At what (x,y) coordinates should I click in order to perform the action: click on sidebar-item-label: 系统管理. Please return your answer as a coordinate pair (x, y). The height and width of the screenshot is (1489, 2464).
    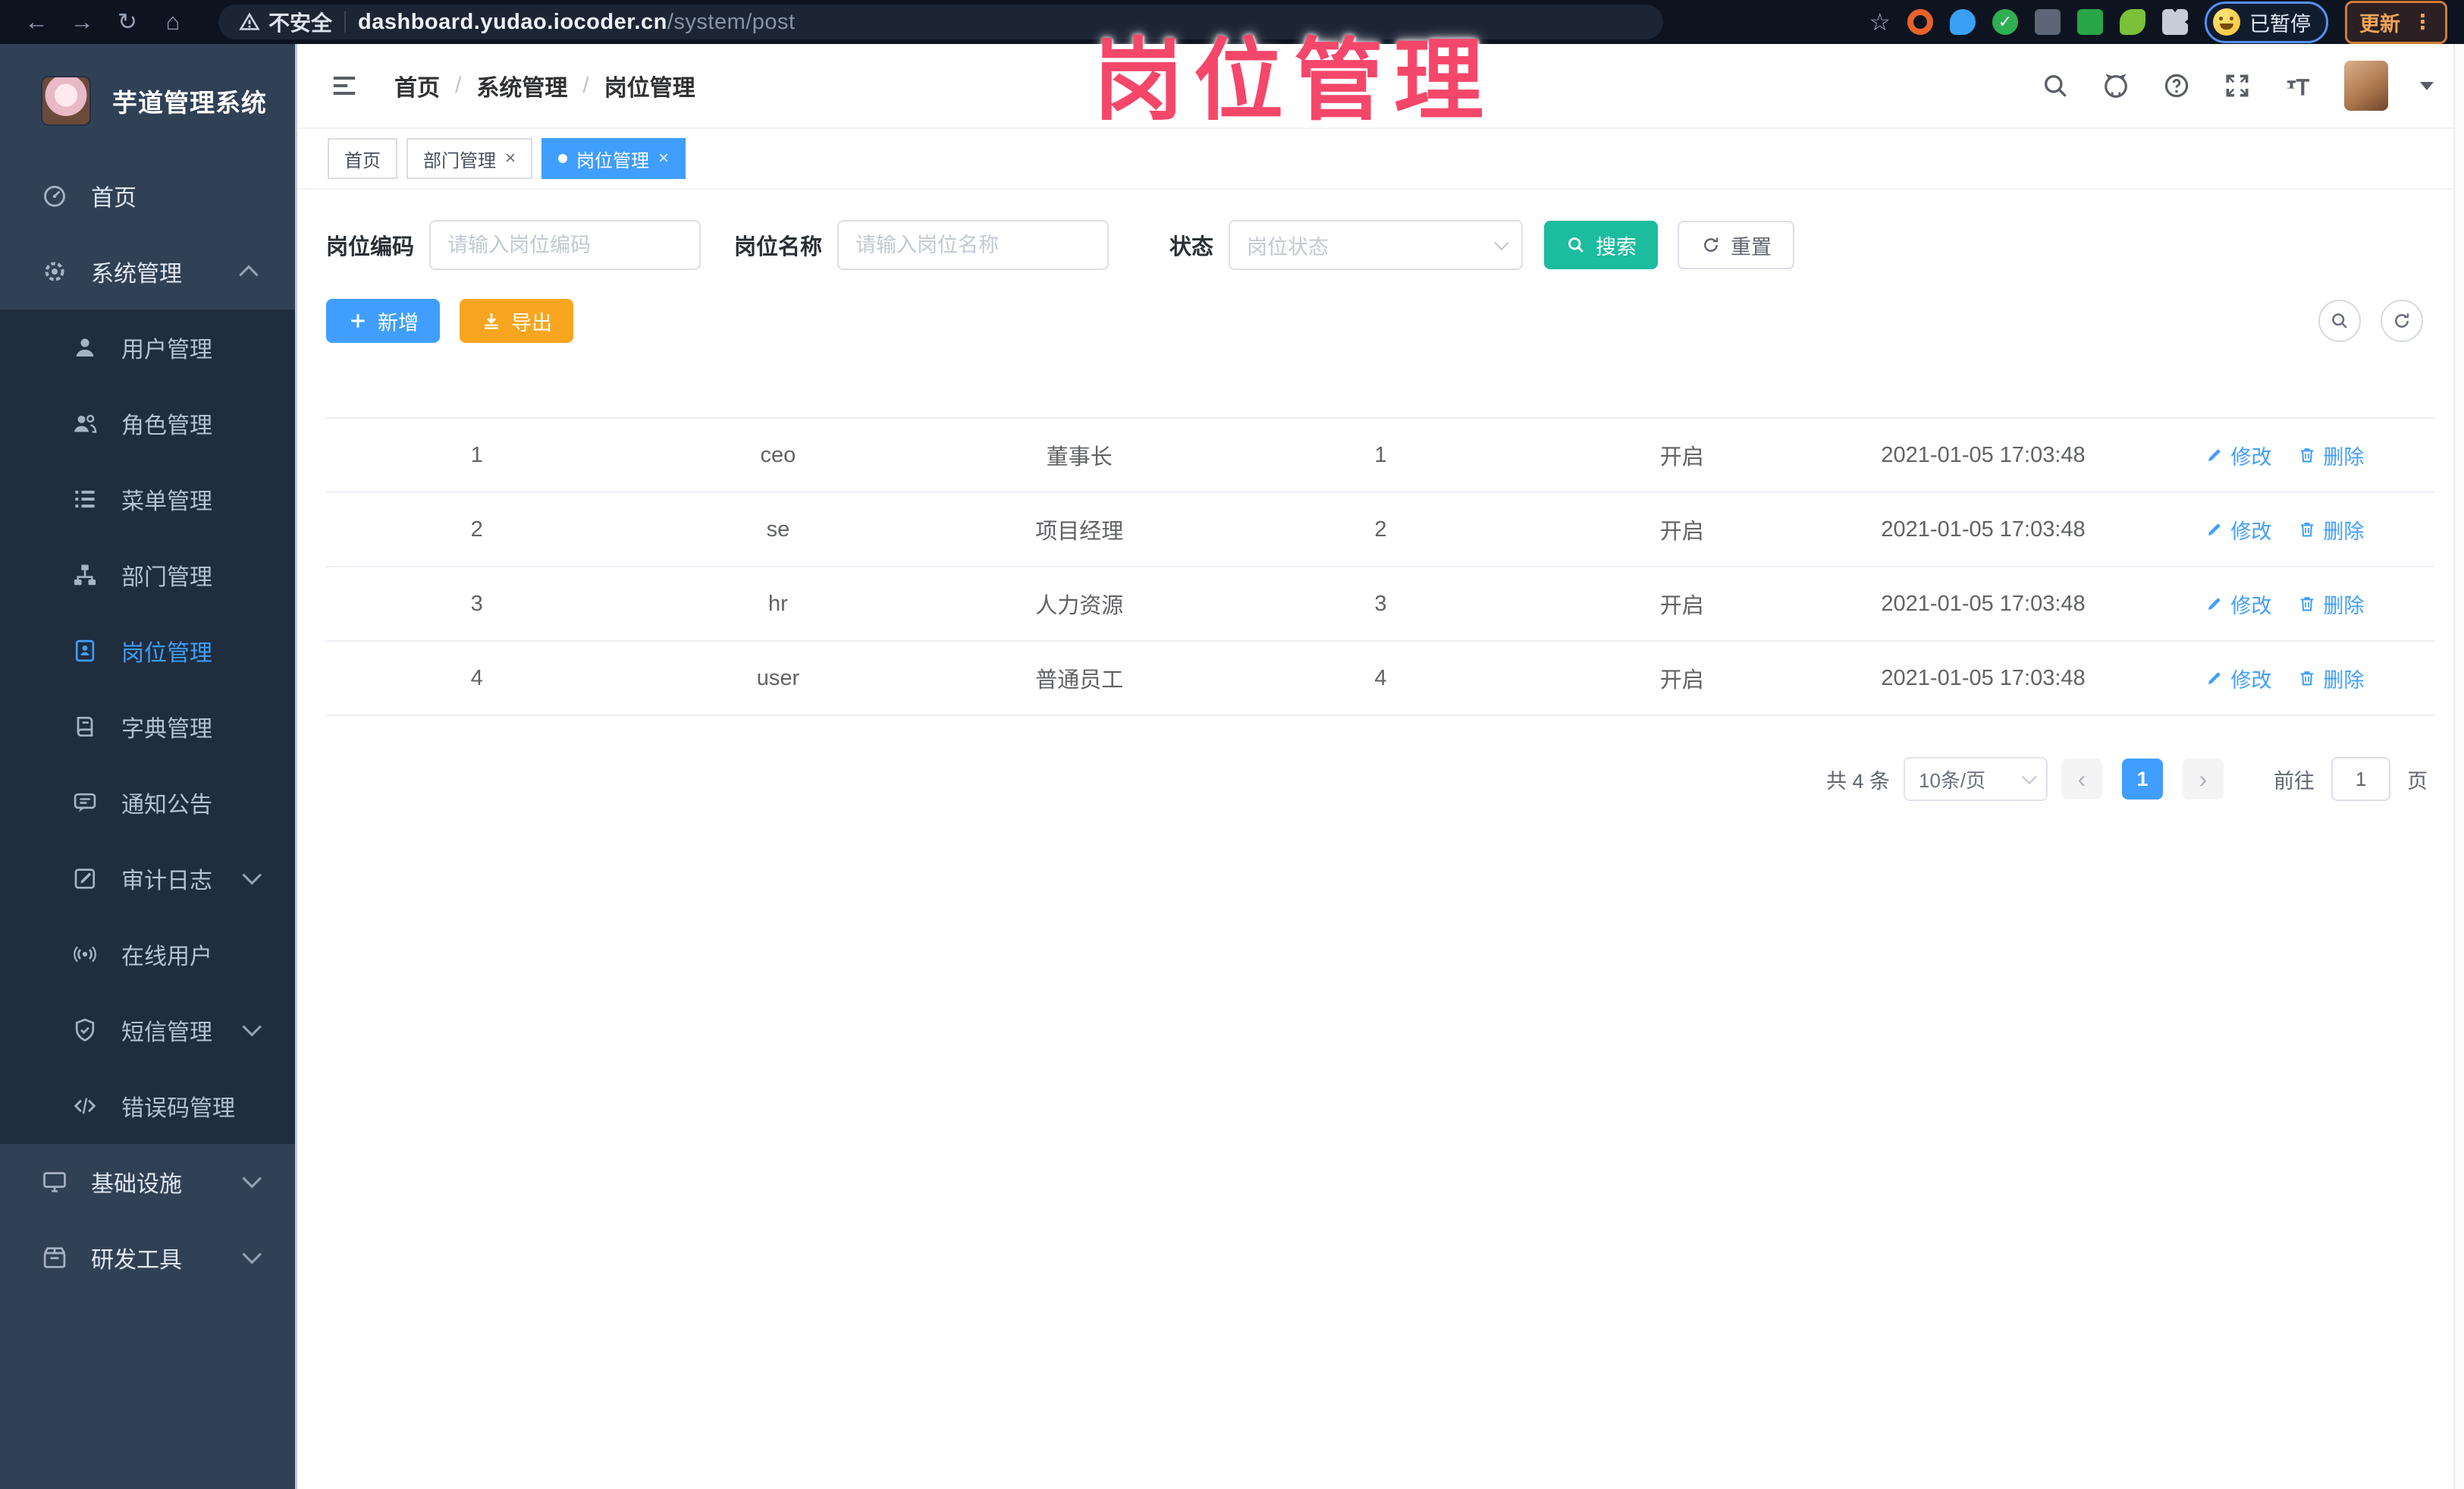
    Looking at the image, I should click on (137, 274).